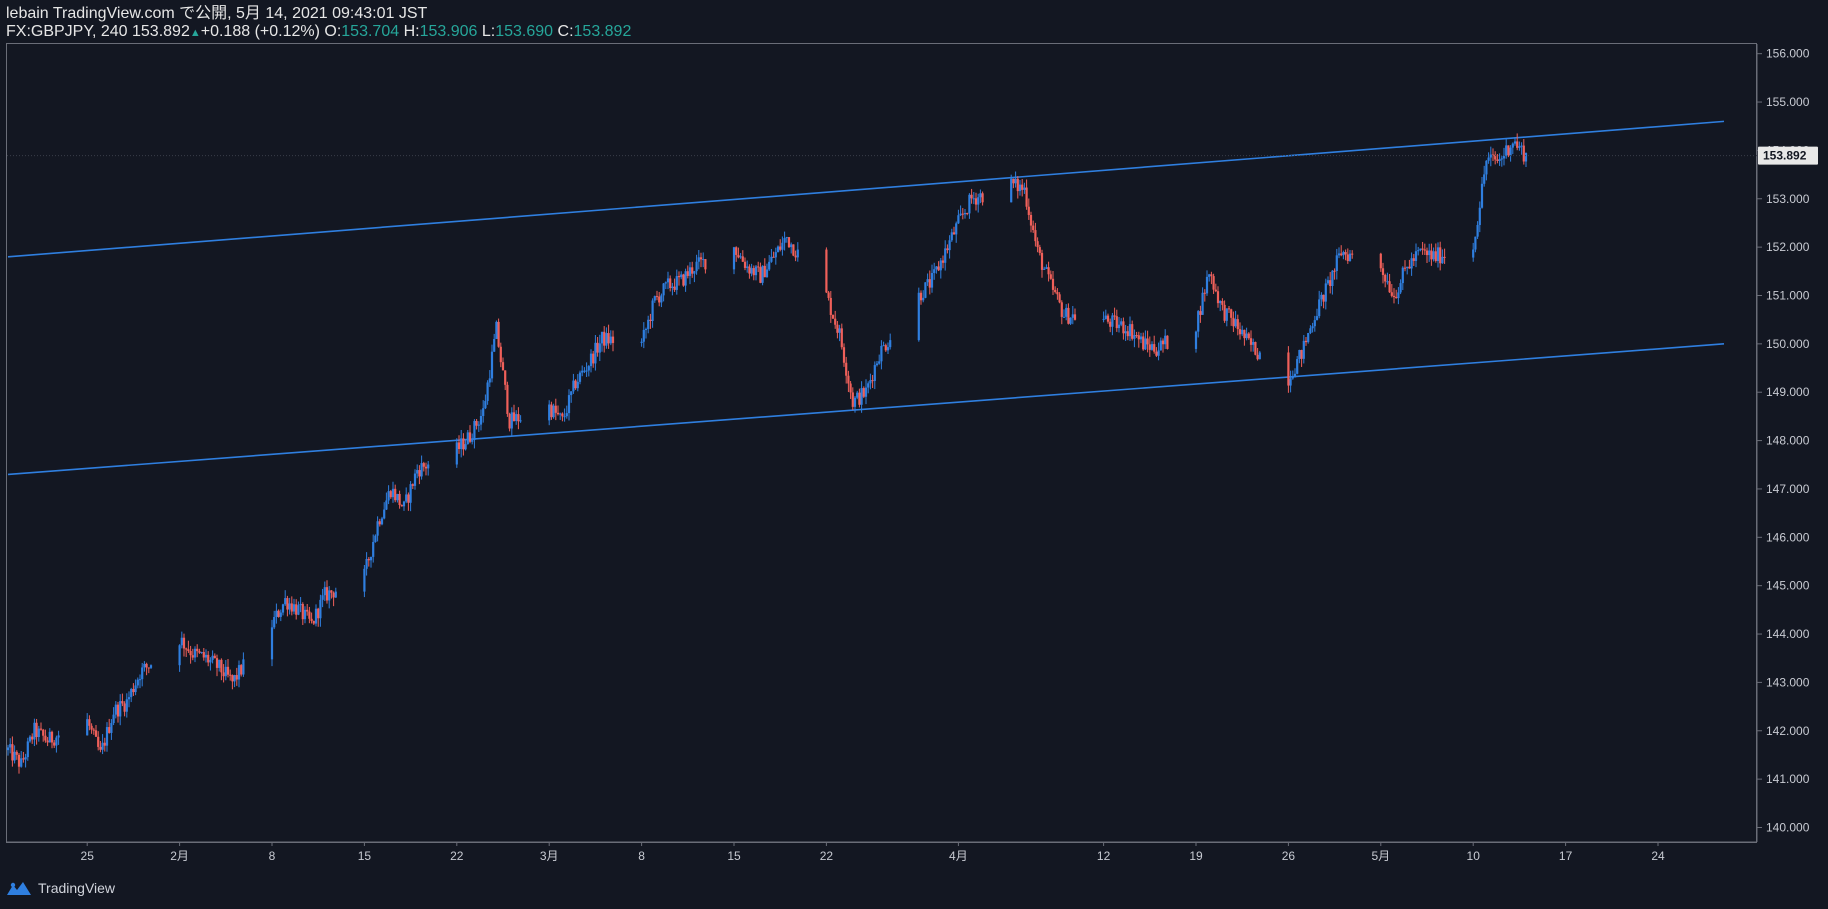 The width and height of the screenshot is (1828, 909). Describe the element at coordinates (882, 852) in the screenshot. I see `time-axis: 25 2月 8 15 22 3月 8 15 22 4月 12 19 26 5月 10 17 24` at that location.